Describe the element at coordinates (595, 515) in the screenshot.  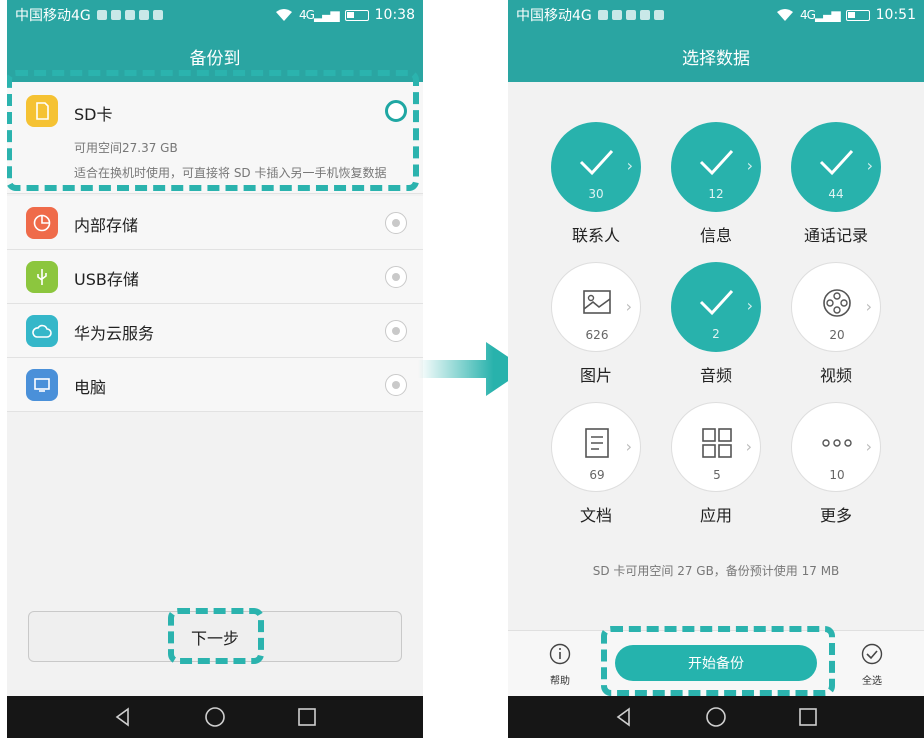
I see `item-label: 文档` at that location.